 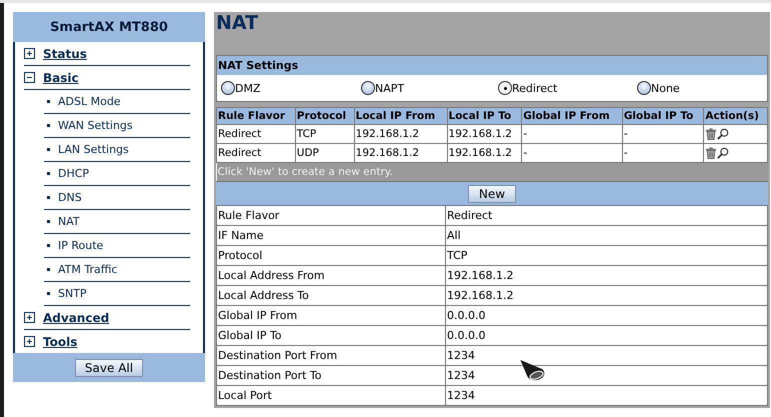 I want to click on column-header: Local IP From, so click(x=401, y=116).